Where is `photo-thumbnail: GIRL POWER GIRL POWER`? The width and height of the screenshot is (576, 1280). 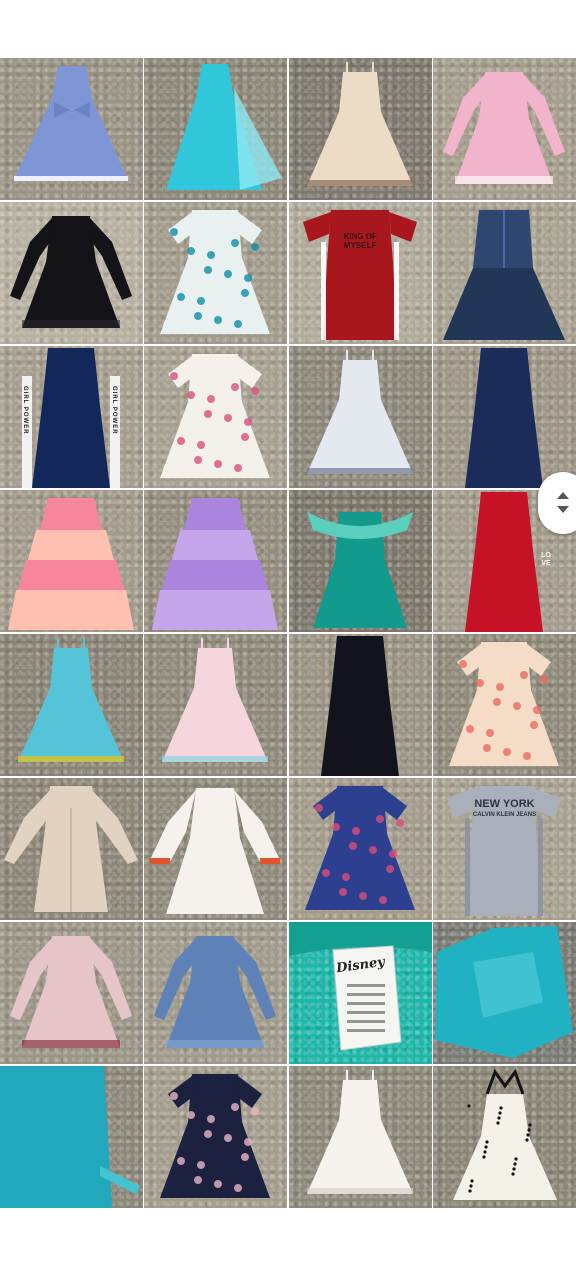 photo-thumbnail: GIRL POWER GIRL POWER is located at coordinates (71, 417).